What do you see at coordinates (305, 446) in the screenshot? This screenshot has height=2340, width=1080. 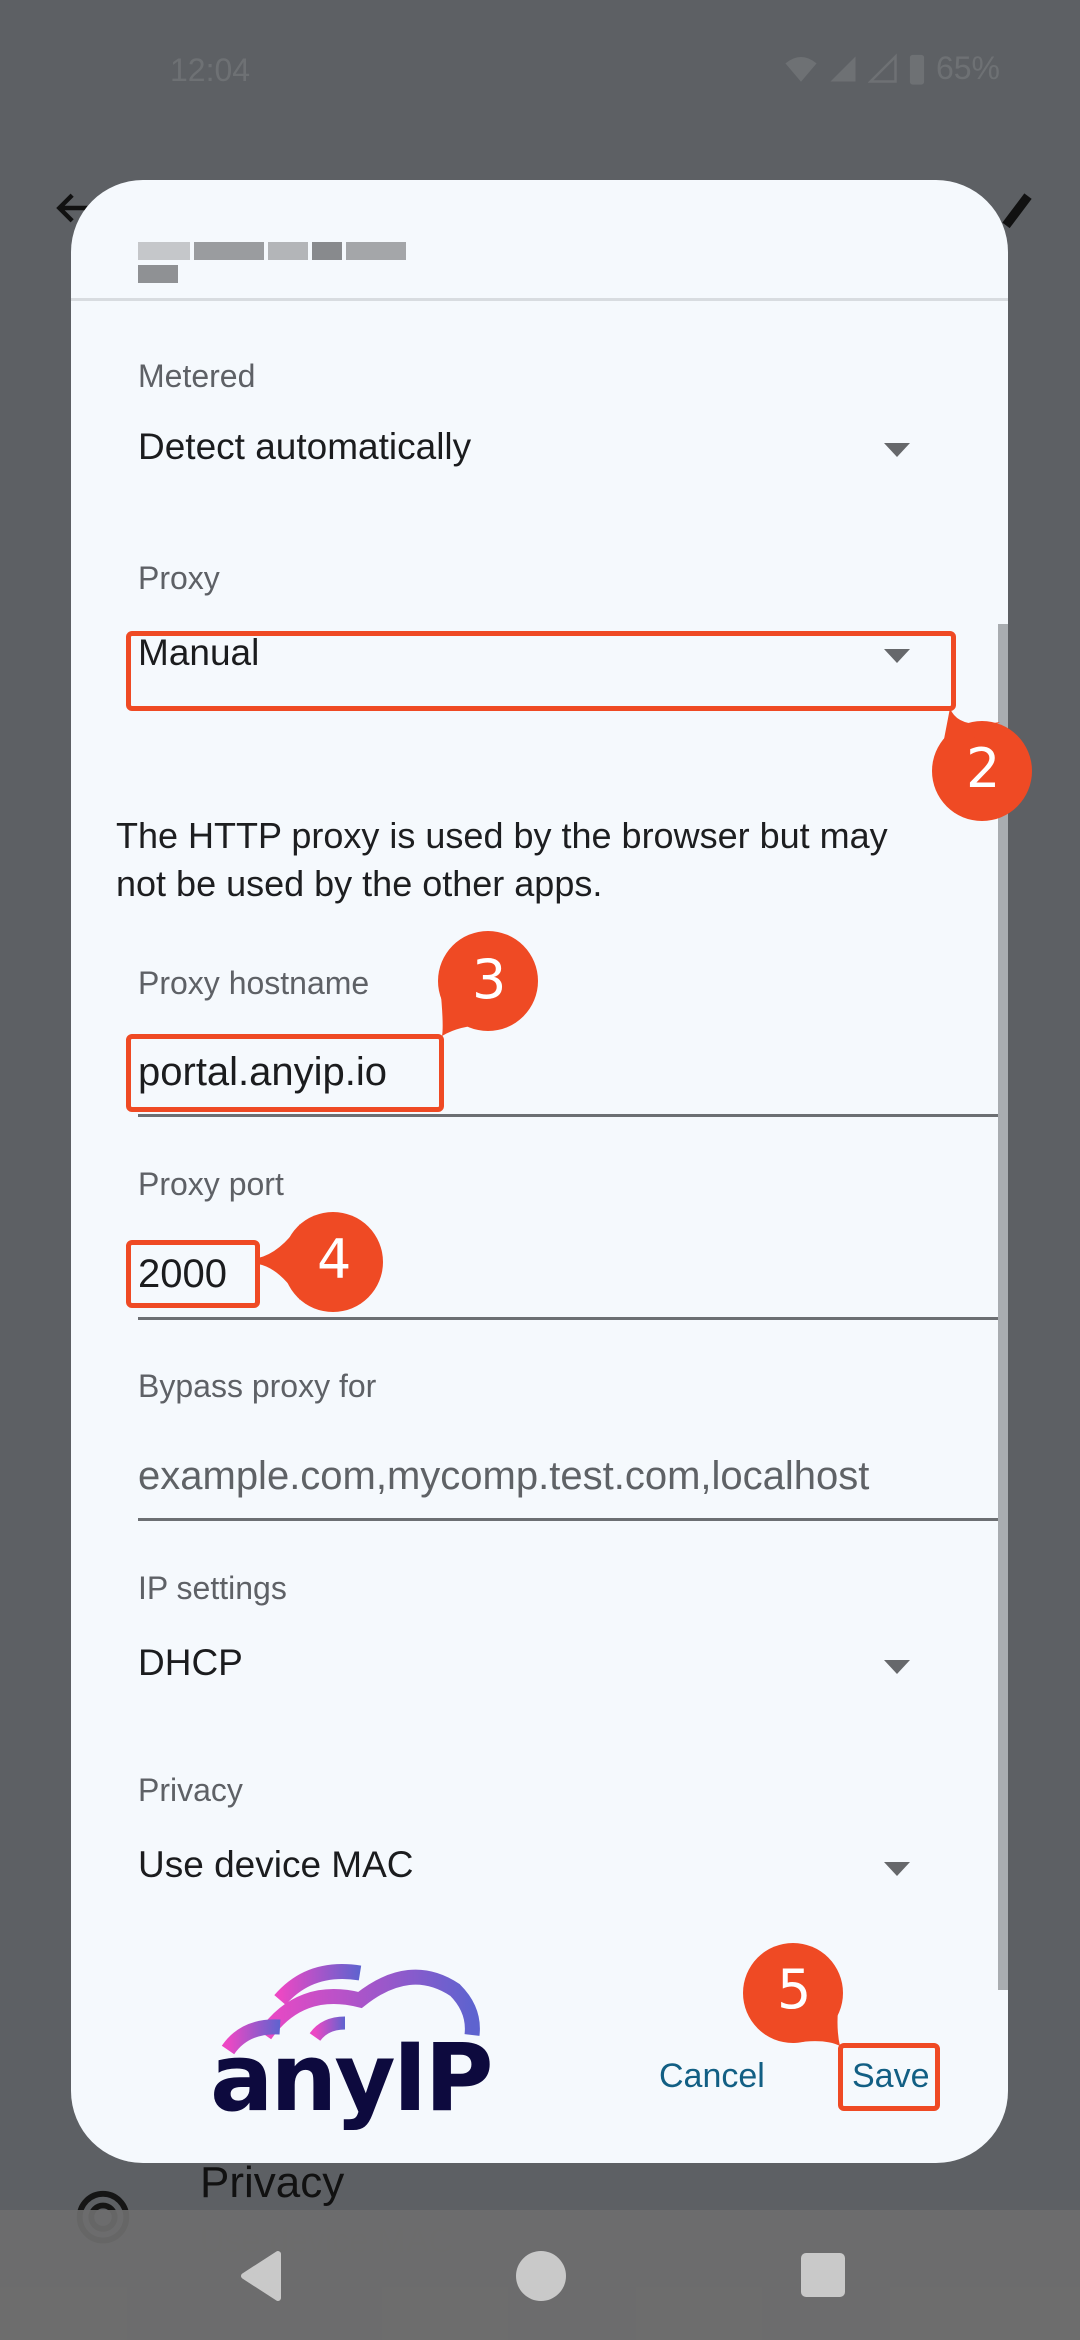 I see `metered-value: Detect automatically` at bounding box center [305, 446].